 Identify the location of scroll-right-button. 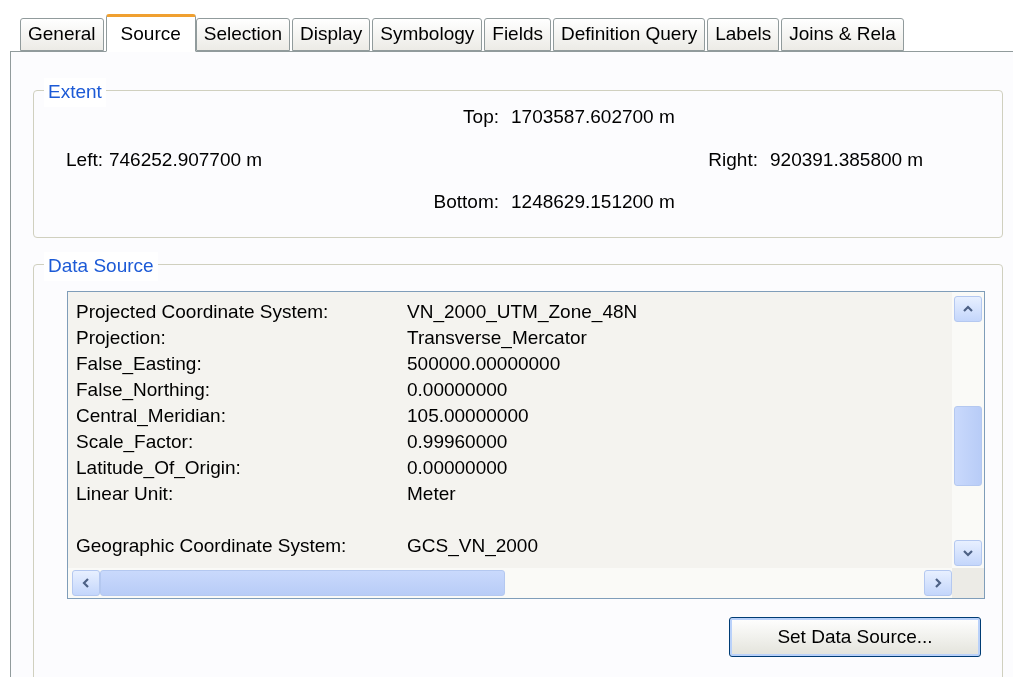
(938, 583).